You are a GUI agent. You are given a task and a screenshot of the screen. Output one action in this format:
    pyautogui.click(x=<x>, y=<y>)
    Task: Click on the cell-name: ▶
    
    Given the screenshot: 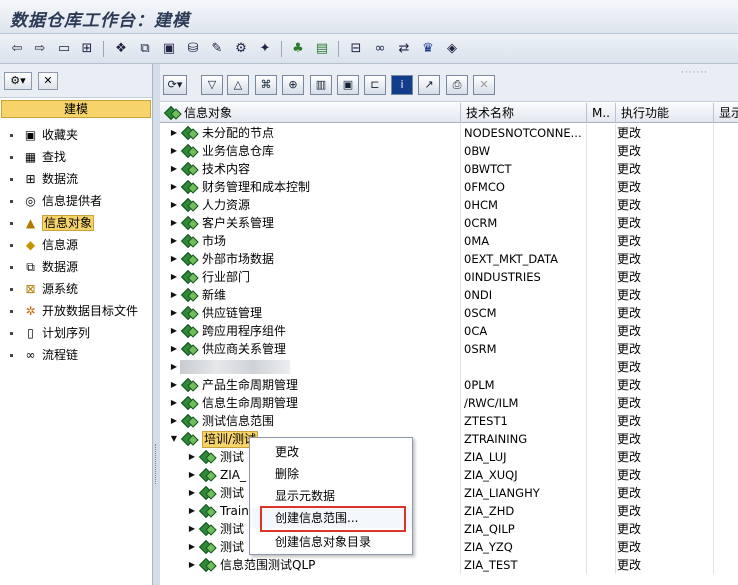 What is the action you would take?
    pyautogui.click(x=310, y=367)
    